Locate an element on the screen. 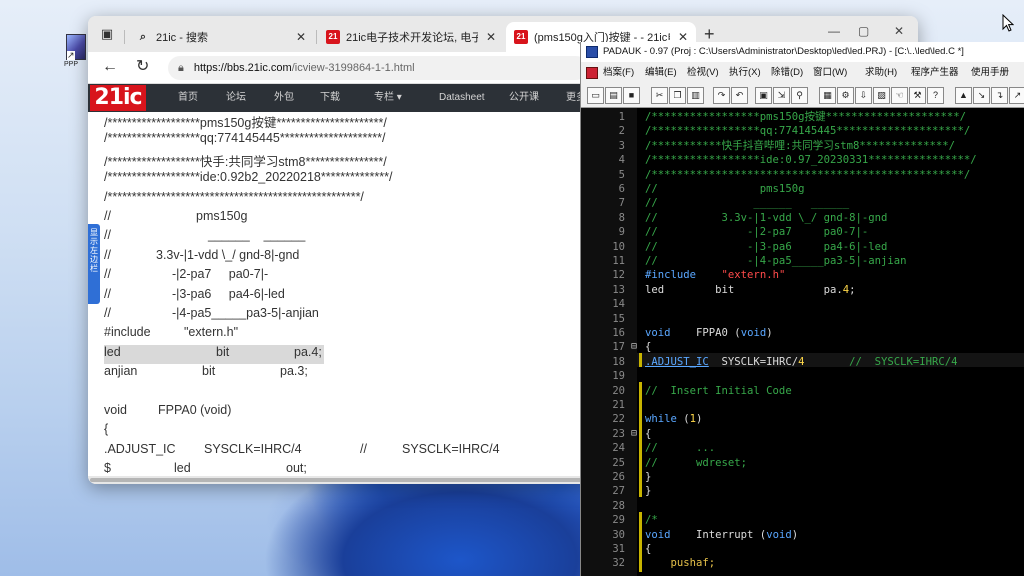 The width and height of the screenshot is (1024, 576). download-icon: ⇩ is located at coordinates (863, 95).